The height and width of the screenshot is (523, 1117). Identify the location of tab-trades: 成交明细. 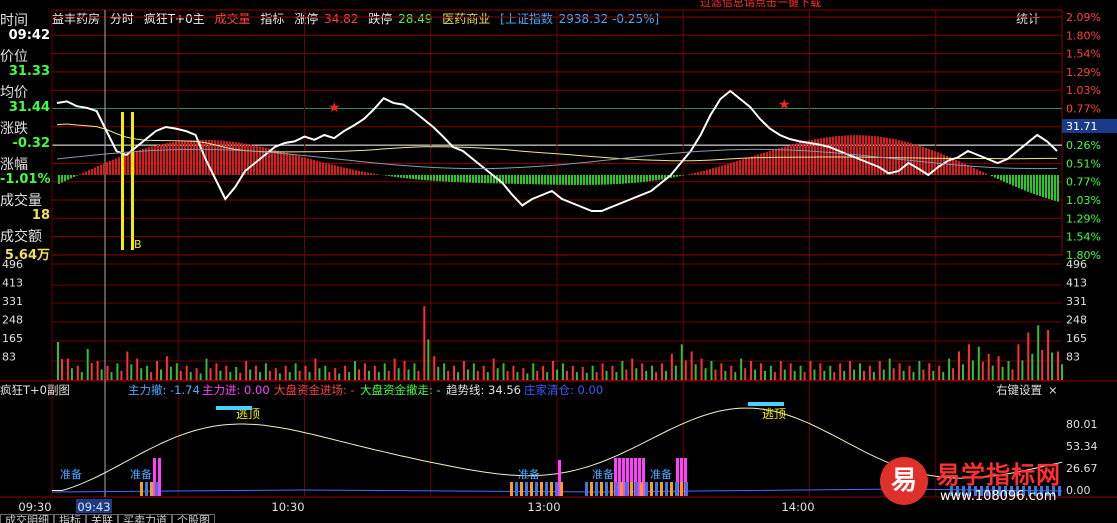
(27, 518).